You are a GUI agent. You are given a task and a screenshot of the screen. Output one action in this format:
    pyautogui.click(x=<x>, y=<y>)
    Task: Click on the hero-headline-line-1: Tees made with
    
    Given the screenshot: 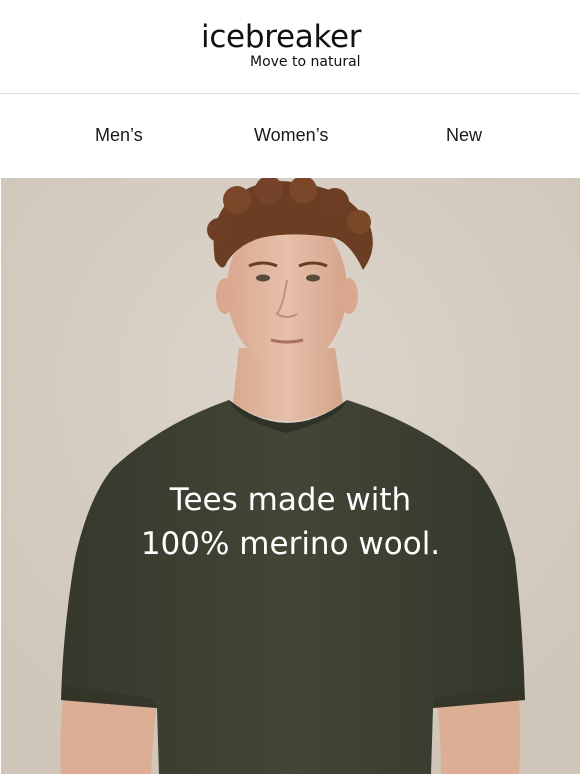 What is the action you would take?
    pyautogui.click(x=290, y=500)
    